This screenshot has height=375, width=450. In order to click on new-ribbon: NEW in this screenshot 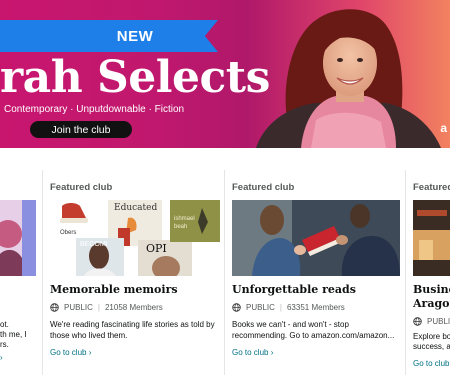, I will do `click(109, 36)`.